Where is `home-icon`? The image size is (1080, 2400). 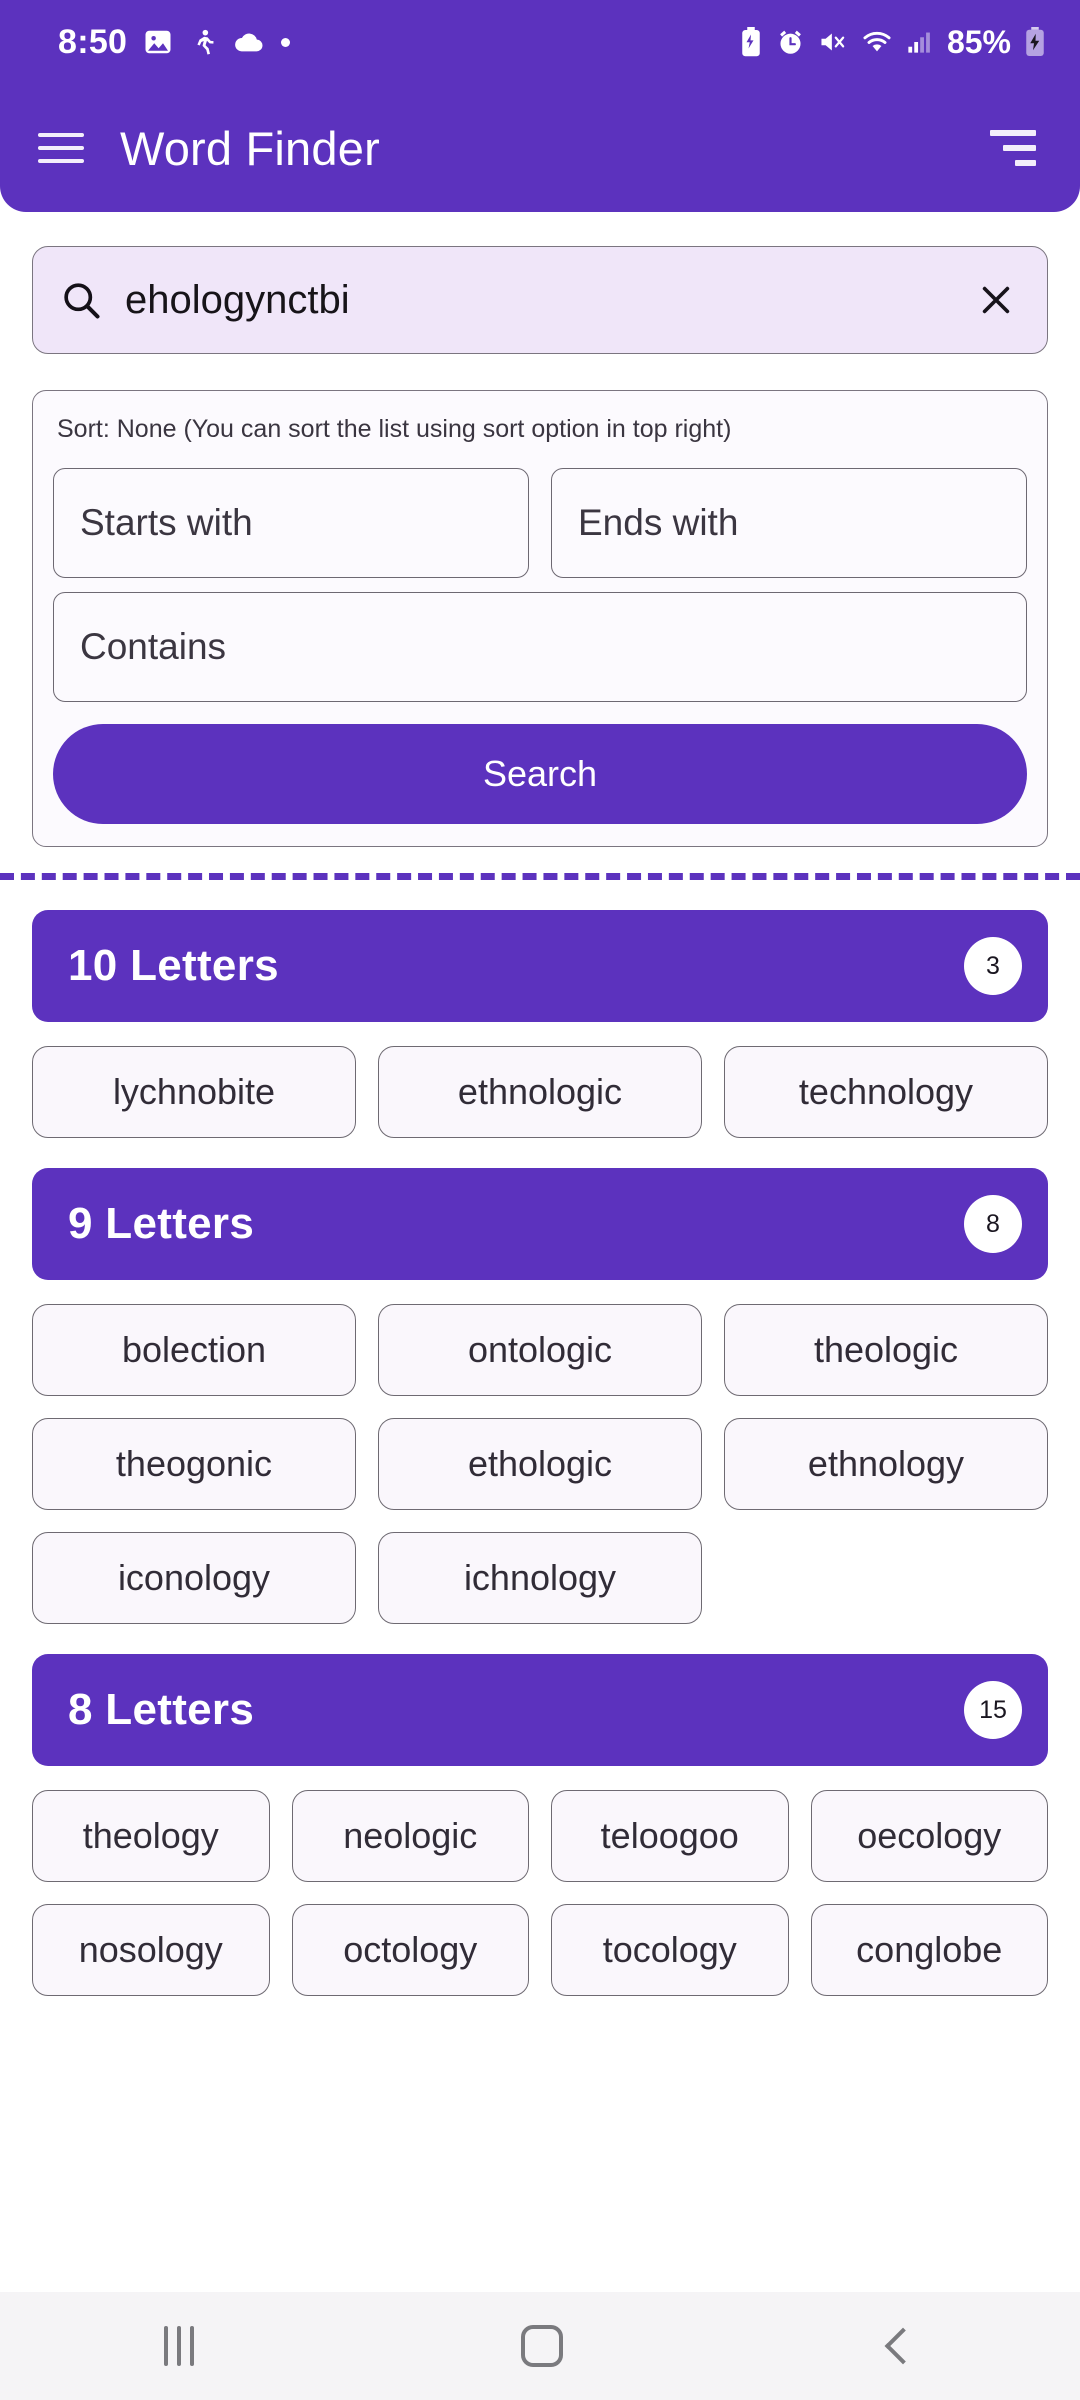 home-icon is located at coordinates (541, 2346).